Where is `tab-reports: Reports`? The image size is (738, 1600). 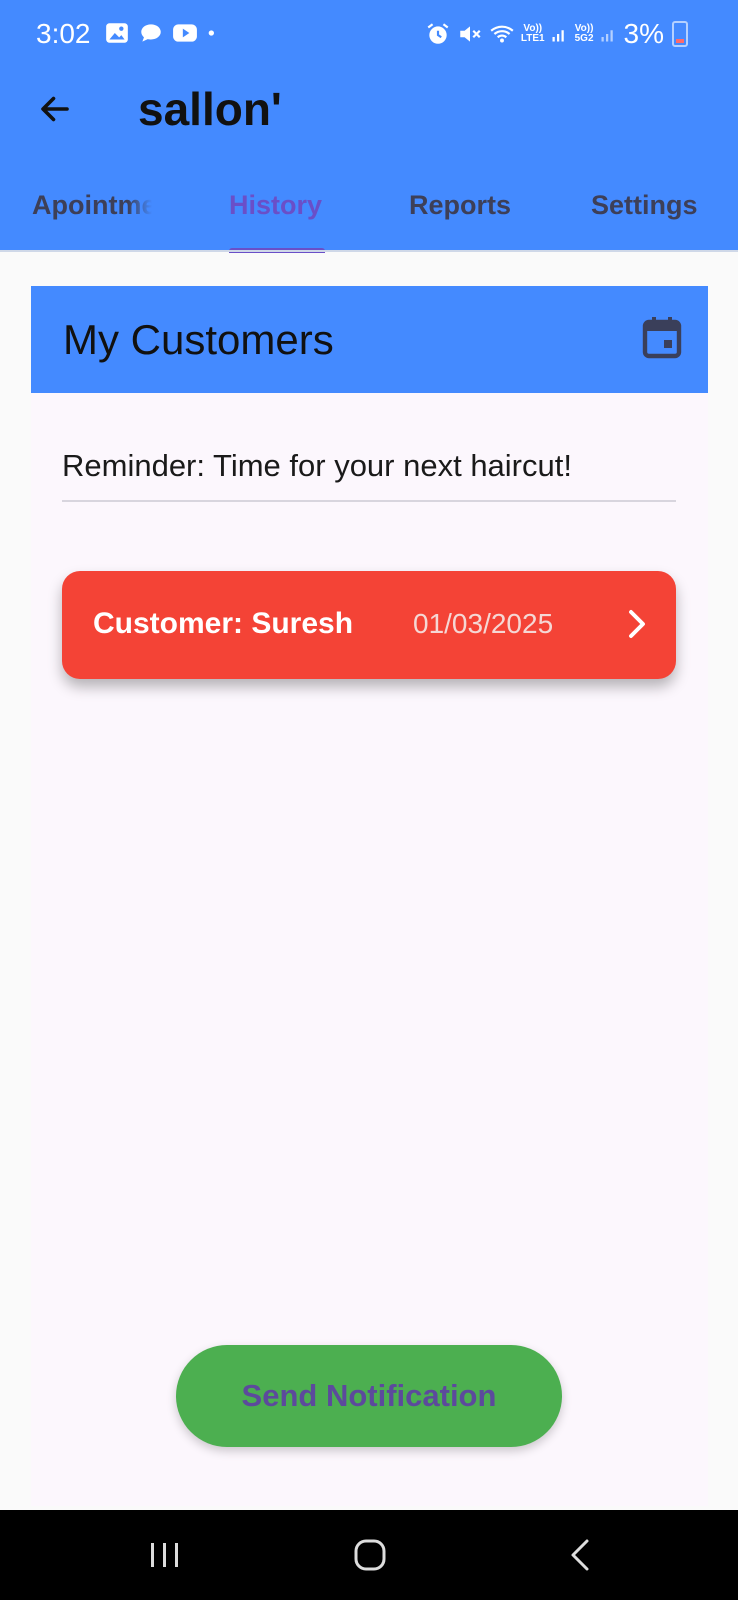
tab-reports: Reports is located at coordinates (460, 205).